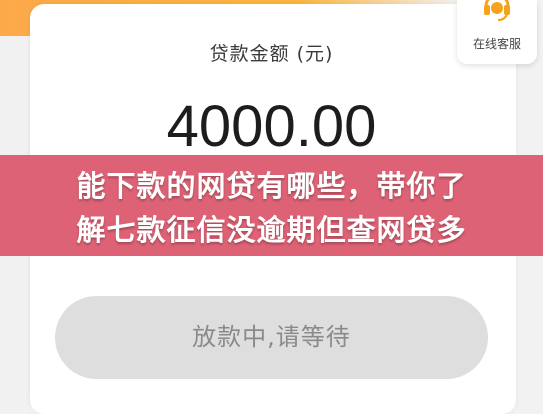 This screenshot has width=543, height=414. Describe the element at coordinates (271, 186) in the screenshot. I see `banner-line-1: 能下款的网贷有哪些，带你了` at that location.